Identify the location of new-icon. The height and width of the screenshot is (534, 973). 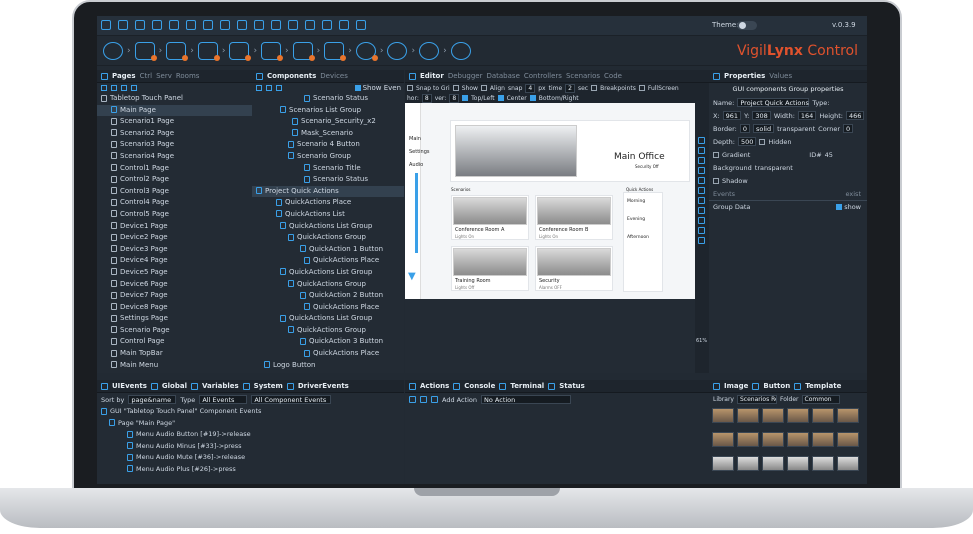
(123, 25).